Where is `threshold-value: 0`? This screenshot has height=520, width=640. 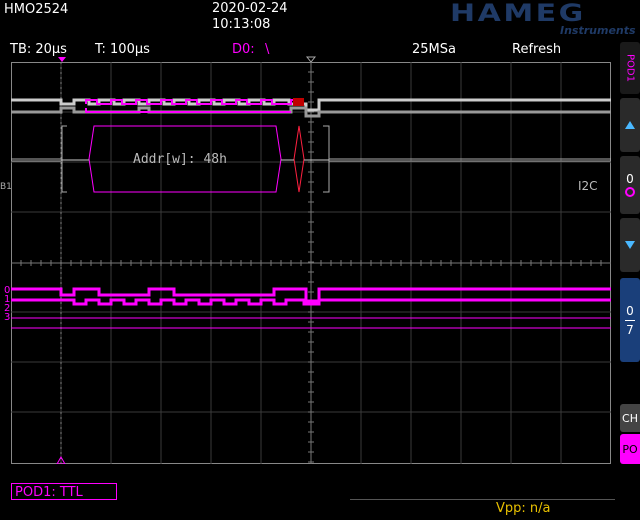 threshold-value: 0 is located at coordinates (630, 179).